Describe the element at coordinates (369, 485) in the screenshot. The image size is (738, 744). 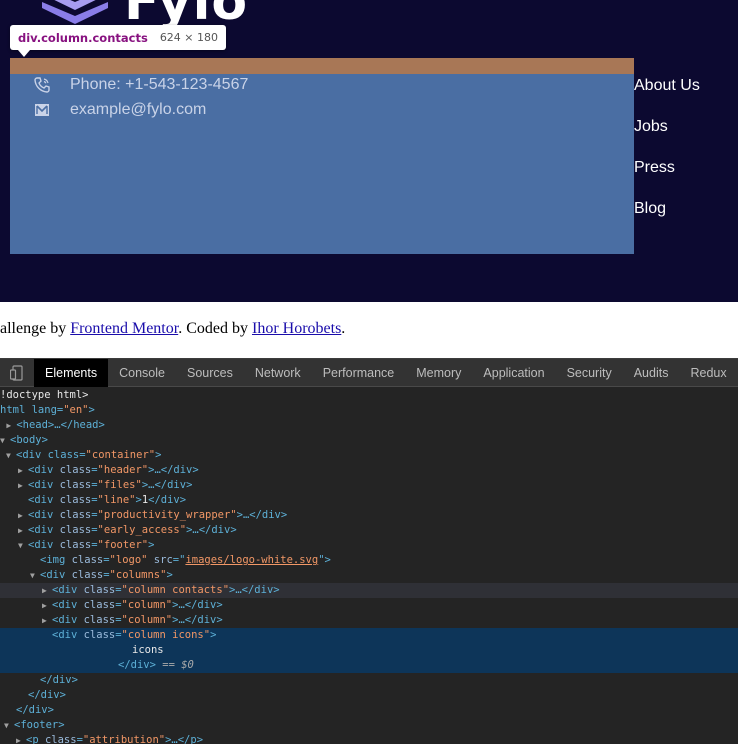
I see `dom-node: ▶ <div class="files">…</div>` at that location.